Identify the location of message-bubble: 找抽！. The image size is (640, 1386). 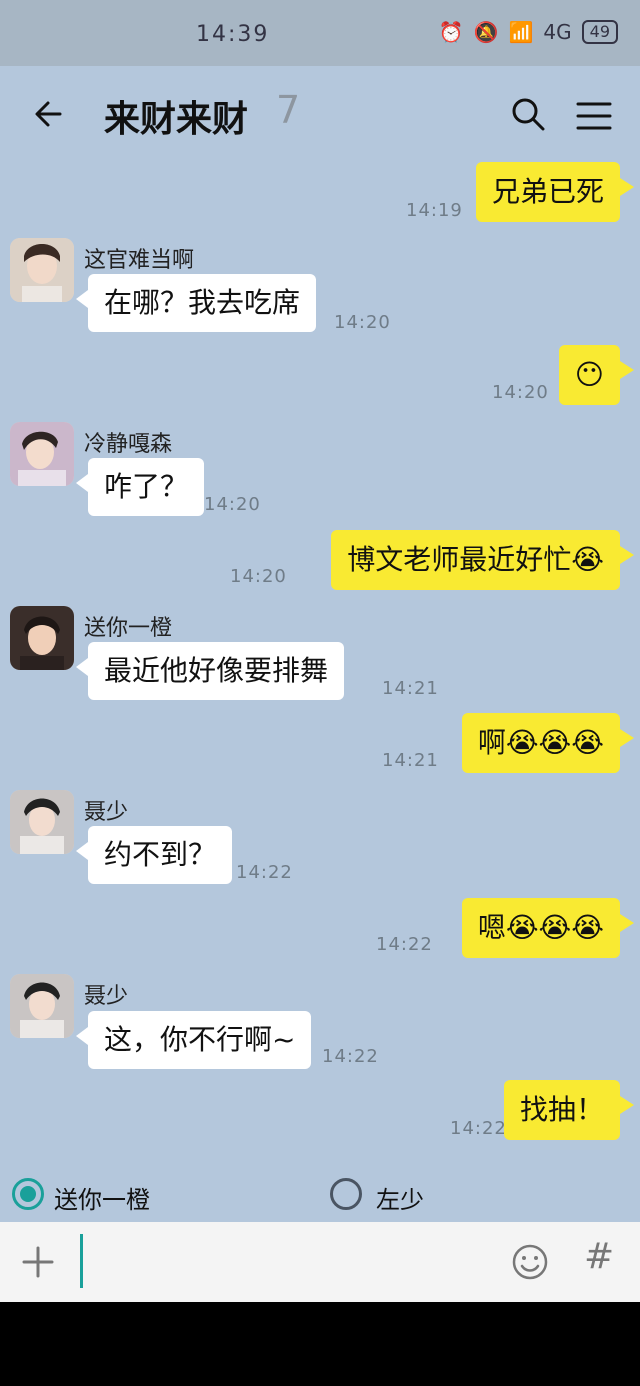
(569, 1110).